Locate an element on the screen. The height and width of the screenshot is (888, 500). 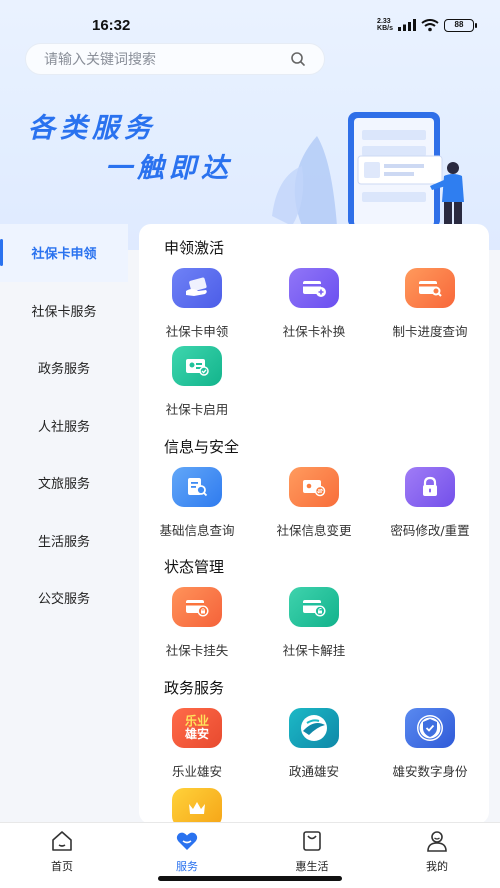
sidebar-item-life: 生活服务 is located at coordinates (64, 541).